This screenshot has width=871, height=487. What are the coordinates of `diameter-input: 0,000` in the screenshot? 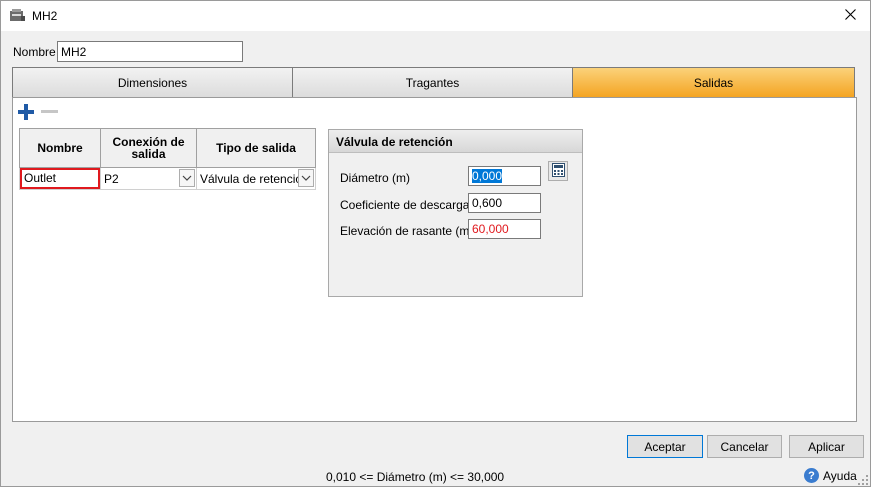 It's located at (504, 176).